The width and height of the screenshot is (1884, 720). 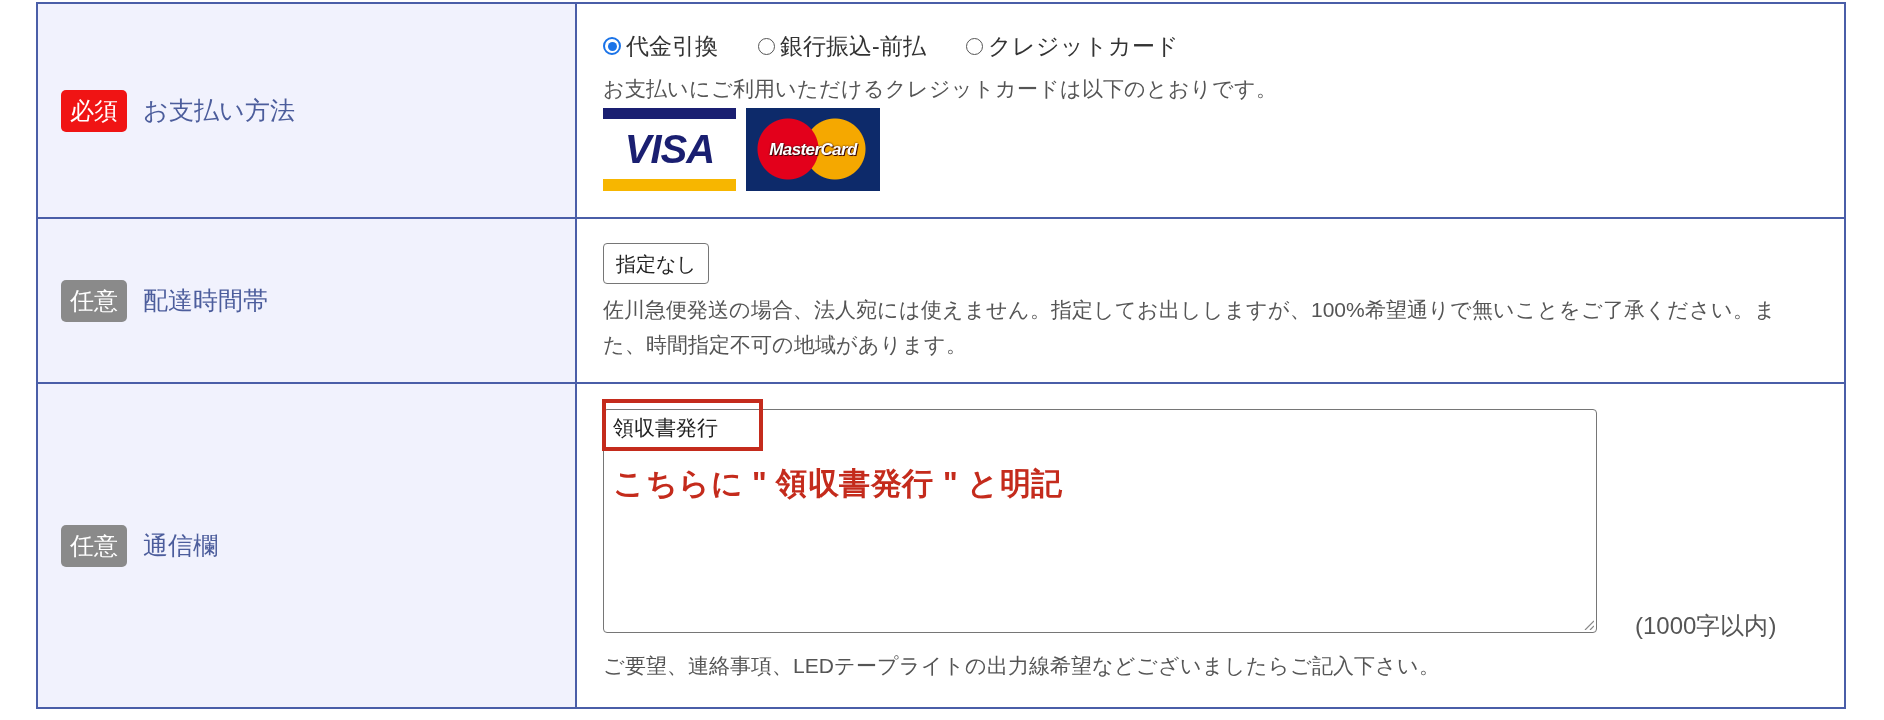 I want to click on visa-logo: VISA, so click(x=669, y=149).